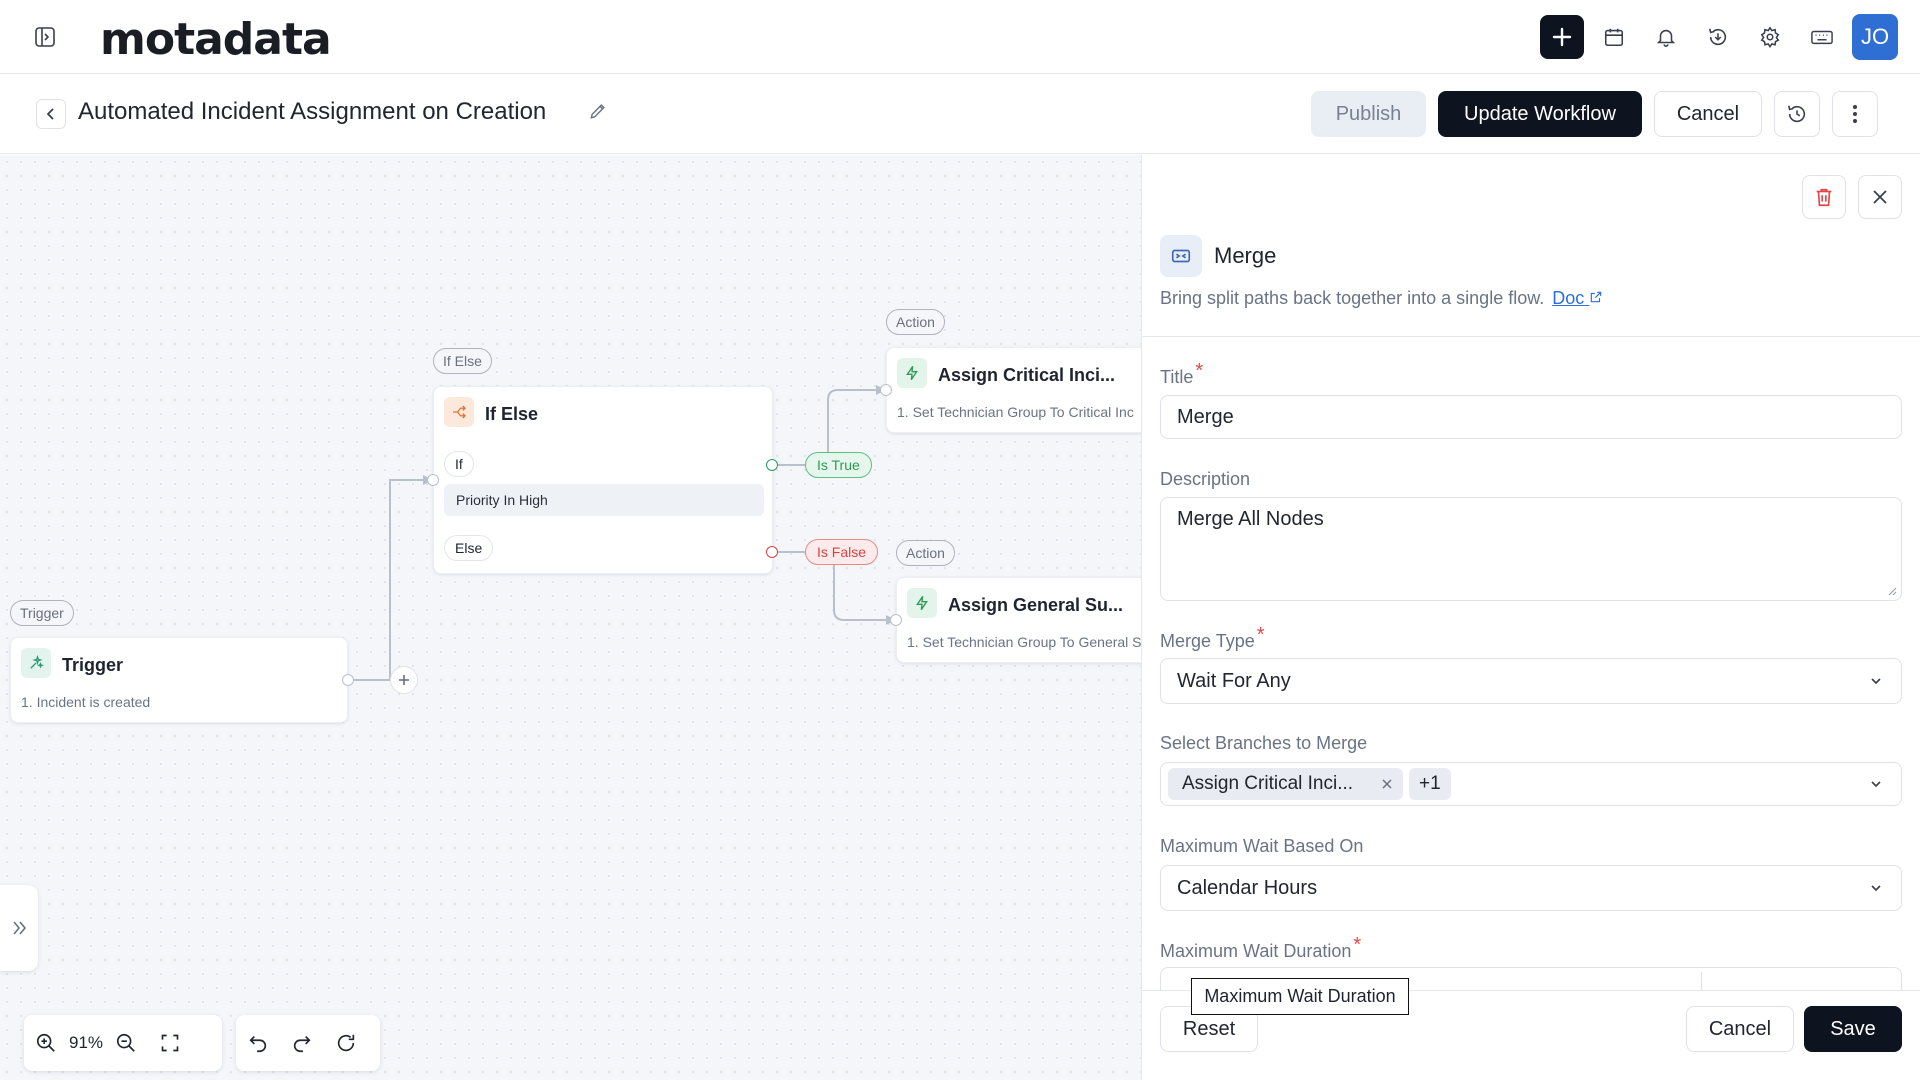 The width and height of the screenshot is (1920, 1080). I want to click on merge-type-select: Wait For Any, so click(1531, 681).